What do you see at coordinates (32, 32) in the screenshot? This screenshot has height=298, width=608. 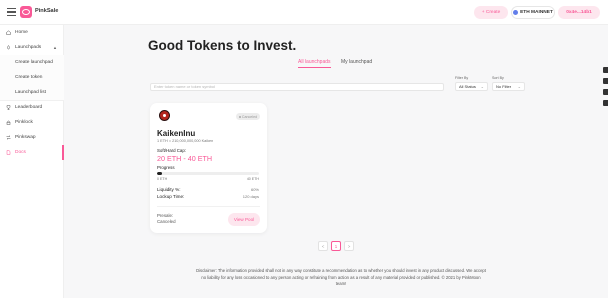 I see `sidebar-item-home: Home` at bounding box center [32, 32].